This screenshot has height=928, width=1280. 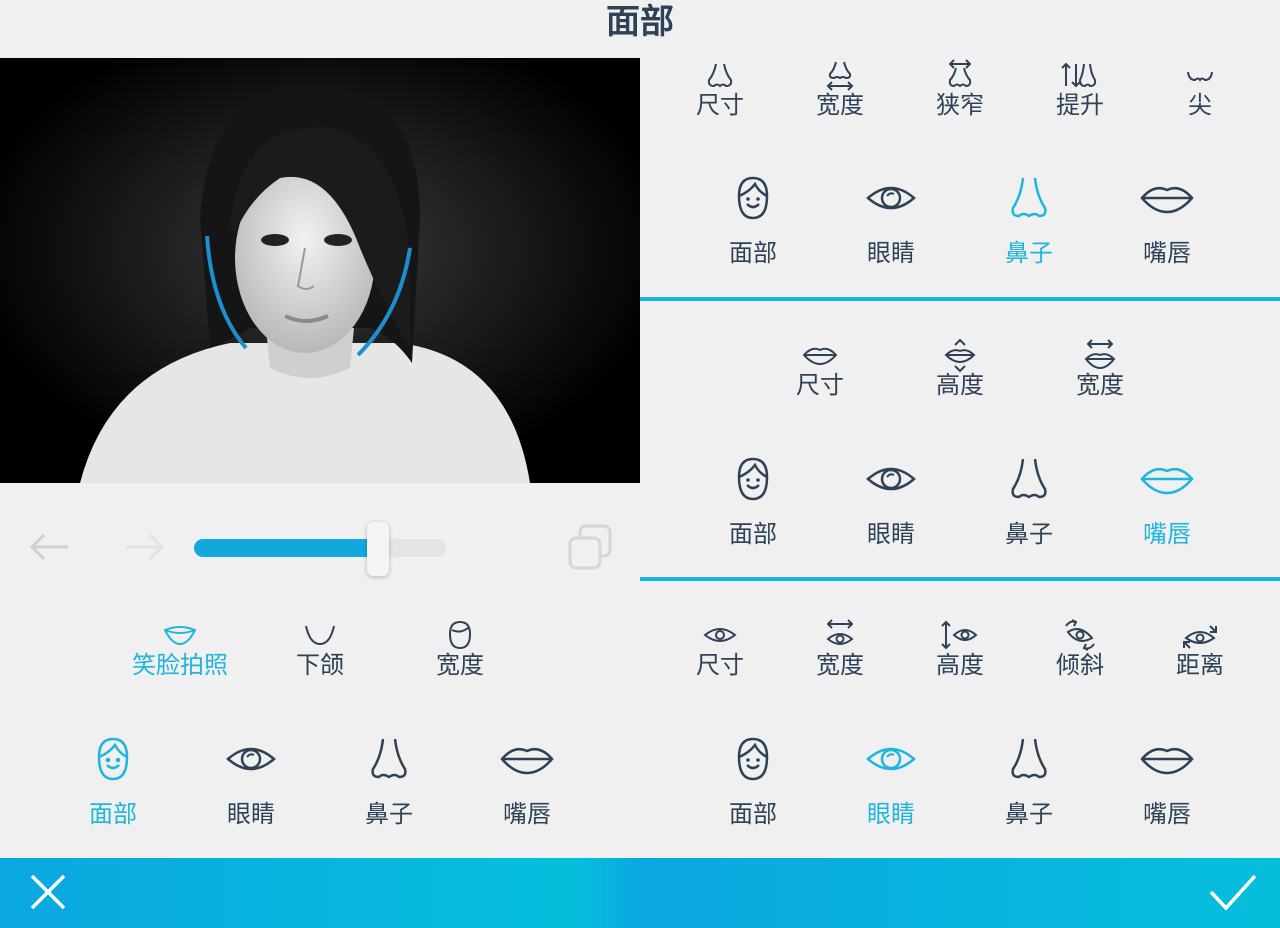 What do you see at coordinates (145, 549) in the screenshot?
I see `redo-button` at bounding box center [145, 549].